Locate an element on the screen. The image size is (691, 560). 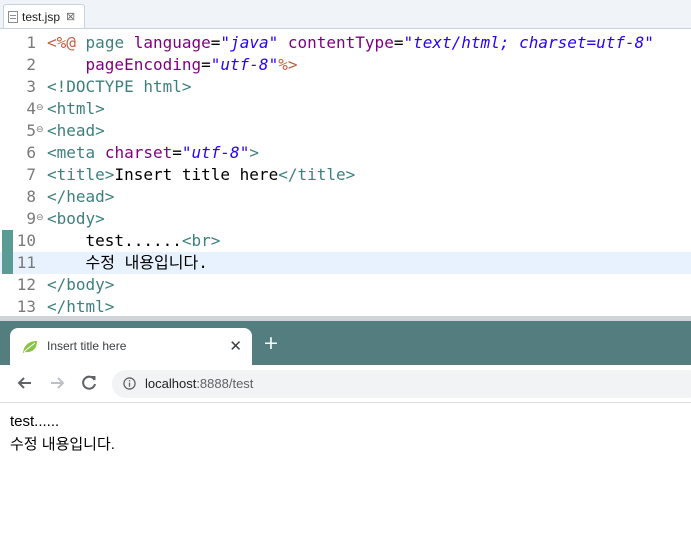
code-text: <meta charset="utf-8"> is located at coordinates (153, 153).